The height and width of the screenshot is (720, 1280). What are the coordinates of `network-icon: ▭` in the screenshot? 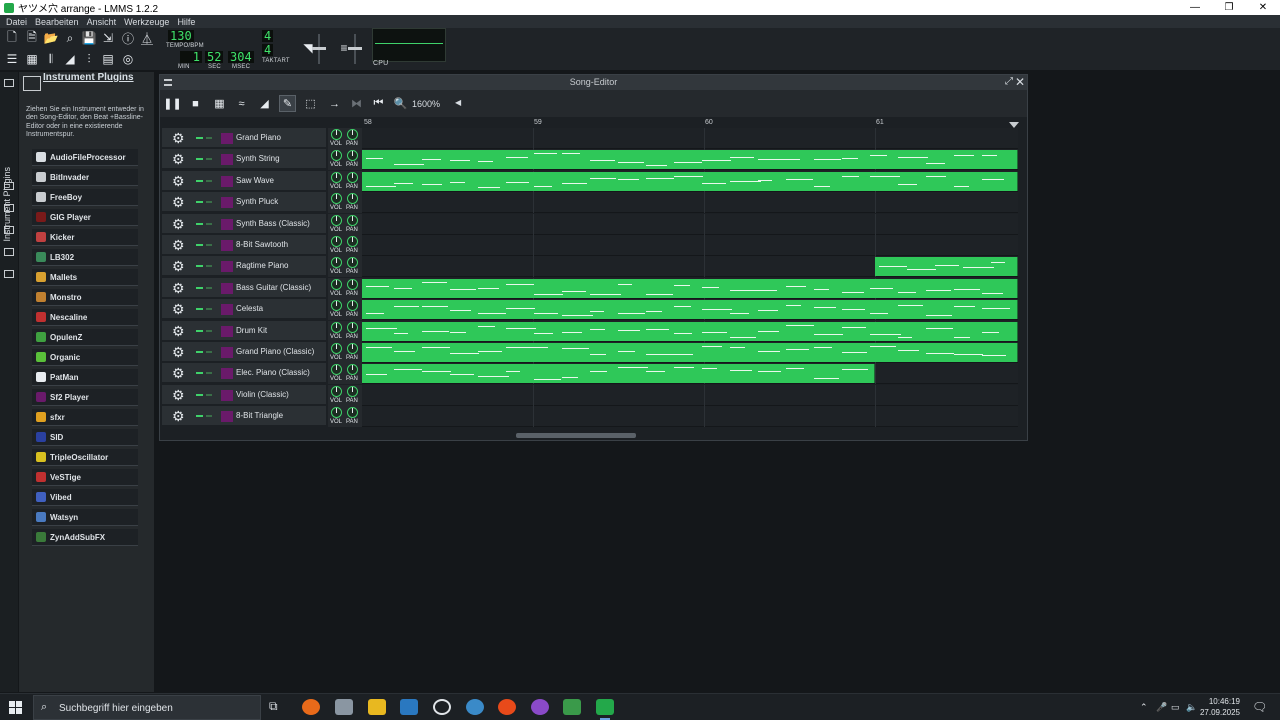 It's located at (1175, 707).